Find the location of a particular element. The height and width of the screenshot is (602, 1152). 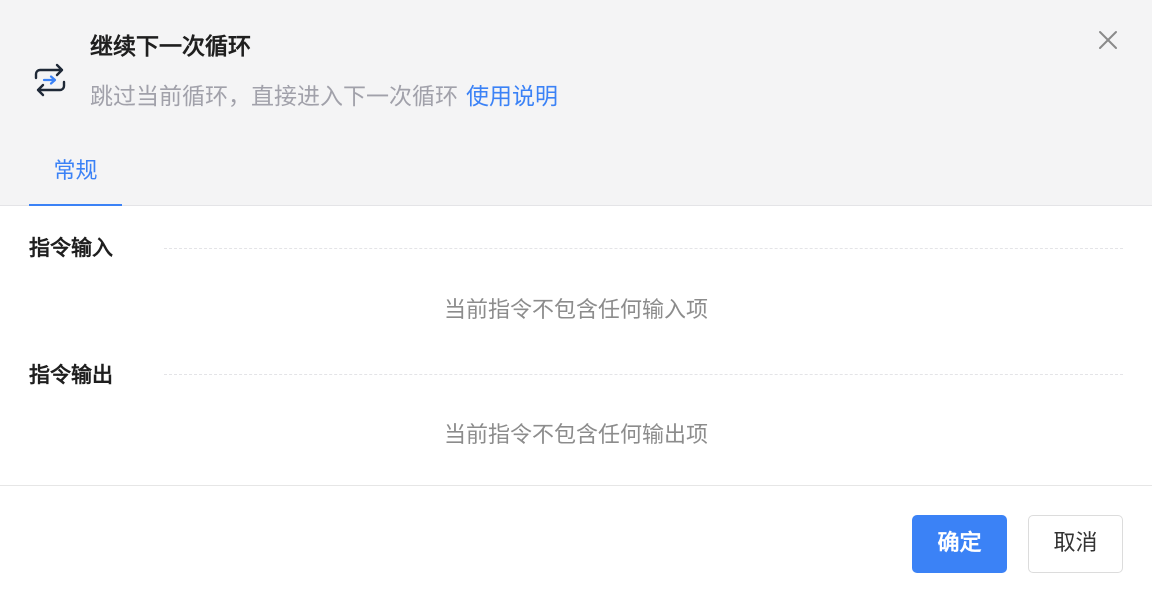

cancel-button: 取消 is located at coordinates (1075, 544).